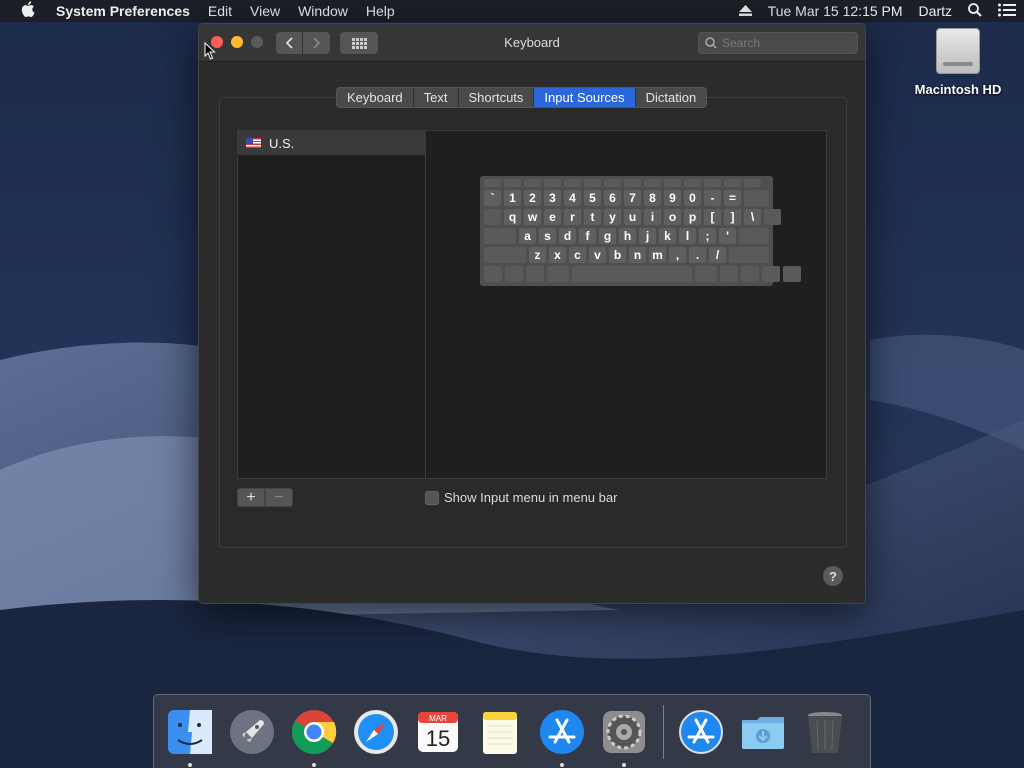  What do you see at coordinates (833, 576) in the screenshot?
I see `help-button: ?` at bounding box center [833, 576].